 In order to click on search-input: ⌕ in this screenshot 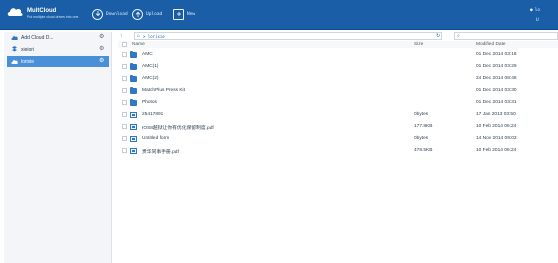, I will do `click(506, 36)`.